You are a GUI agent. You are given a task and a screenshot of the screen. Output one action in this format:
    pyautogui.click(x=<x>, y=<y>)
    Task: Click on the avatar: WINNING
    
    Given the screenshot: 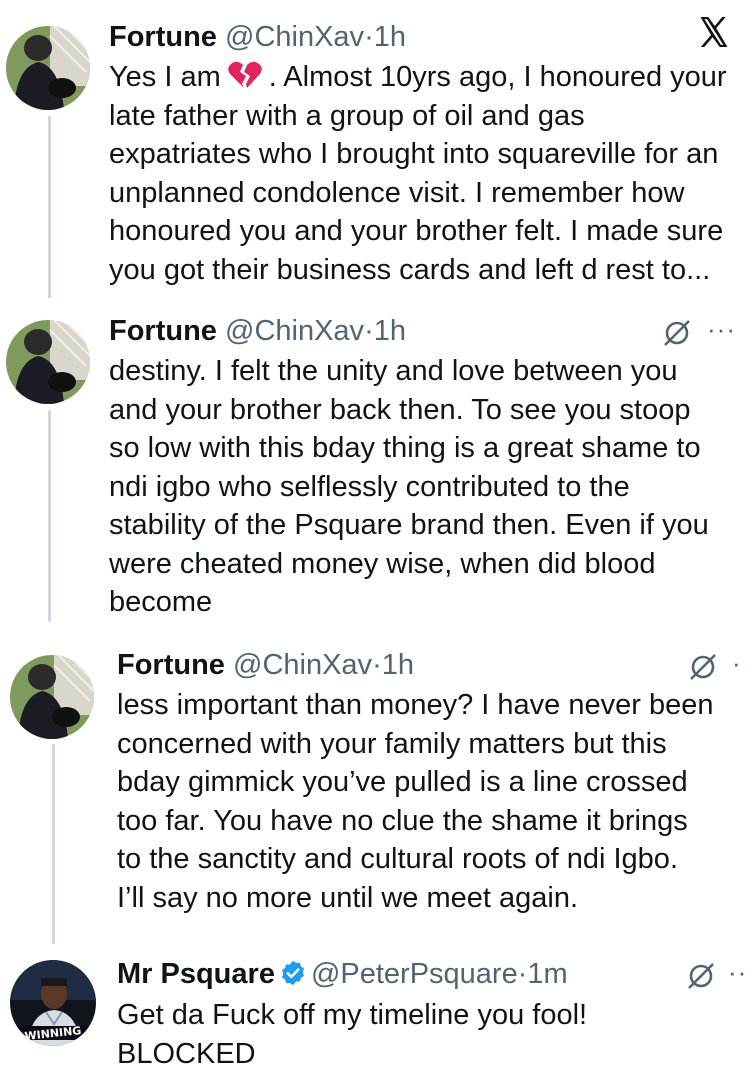 What is the action you would take?
    pyautogui.click(x=53, y=1003)
    